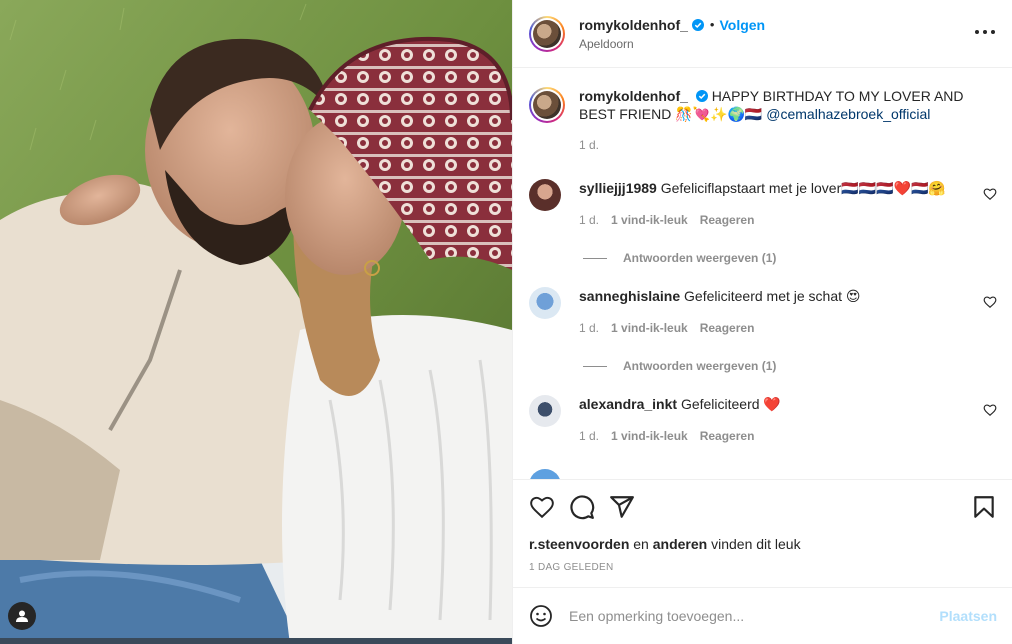  What do you see at coordinates (579, 544) in the screenshot?
I see `liked-by-username: r.steenvoorden` at bounding box center [579, 544].